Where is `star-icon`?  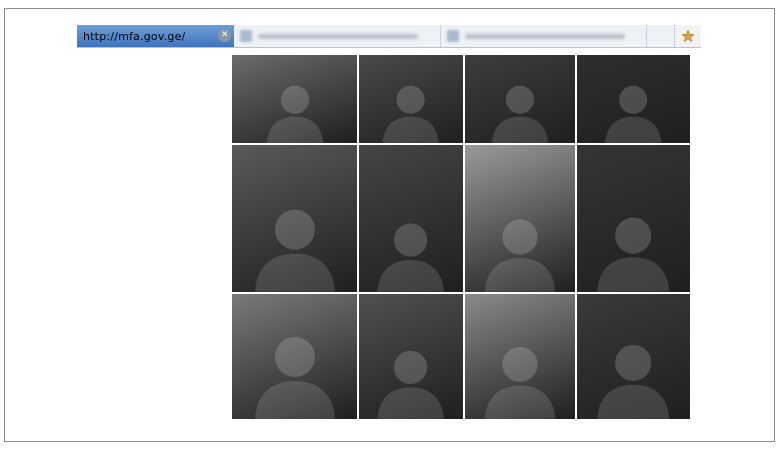 star-icon is located at coordinates (688, 35).